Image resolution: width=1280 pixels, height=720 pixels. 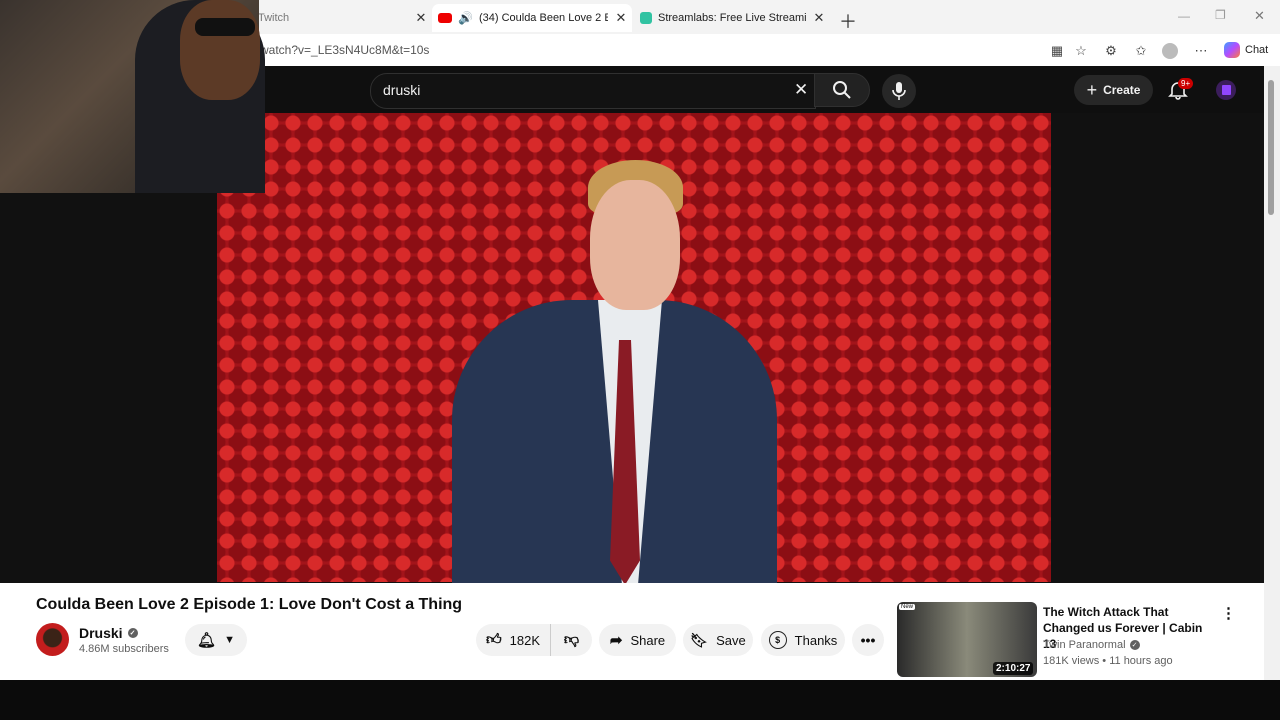 I want to click on channel-avatar, so click(x=52, y=639).